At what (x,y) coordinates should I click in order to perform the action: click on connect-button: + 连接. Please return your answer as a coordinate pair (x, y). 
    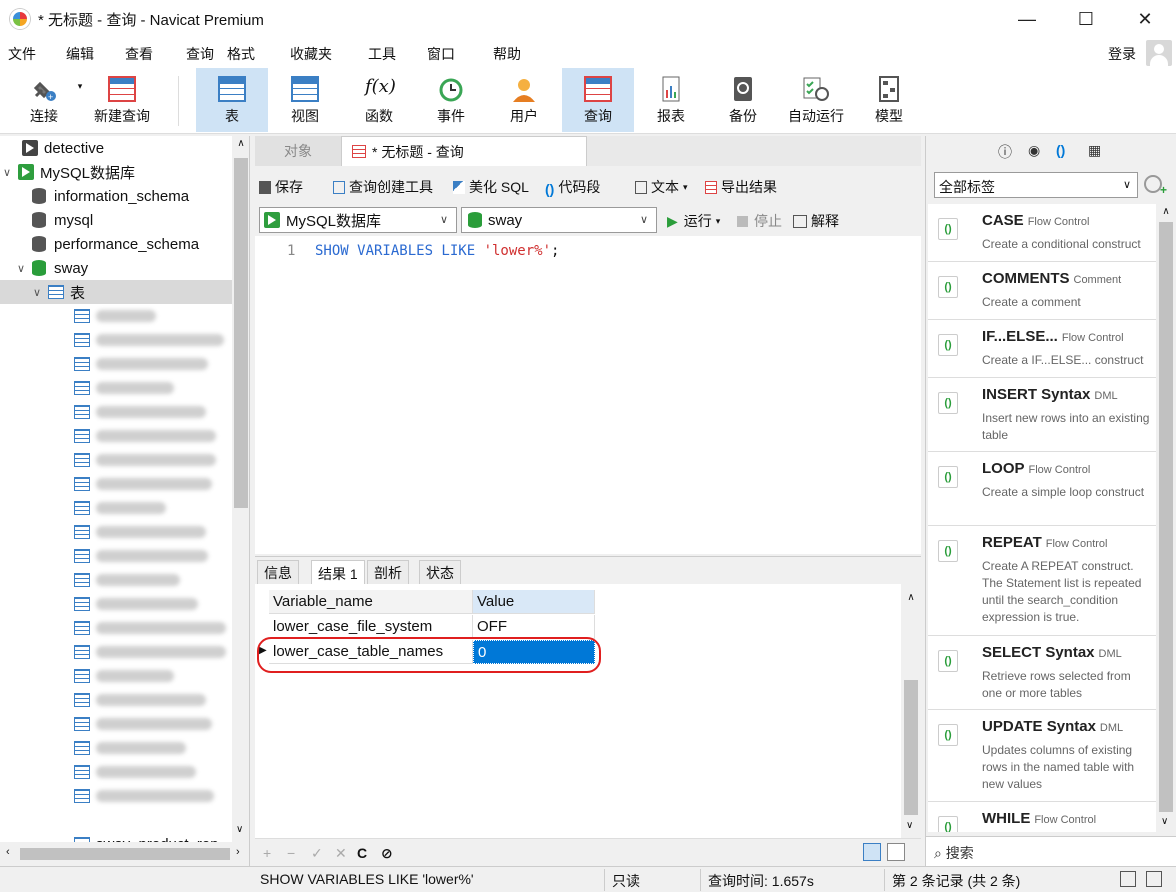
    Looking at the image, I should click on (44, 100).